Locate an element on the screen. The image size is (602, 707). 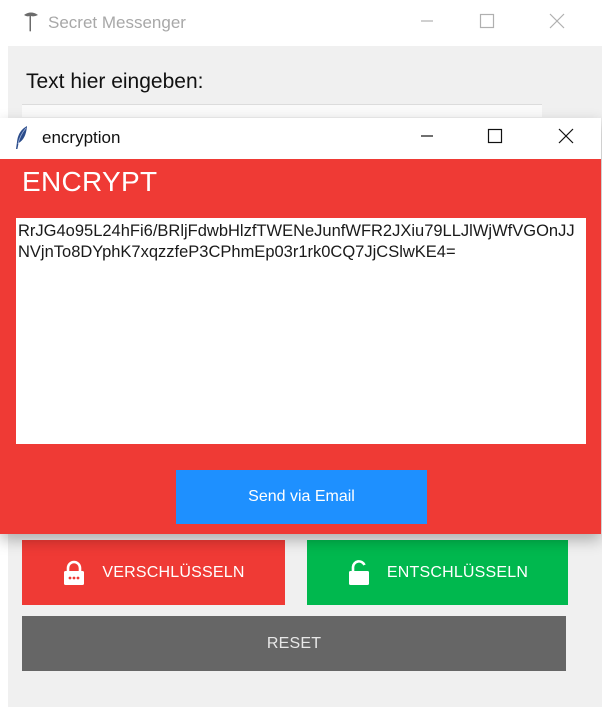
encrypt-button-label: VERSCHLÜSSELN is located at coordinates (173, 572).